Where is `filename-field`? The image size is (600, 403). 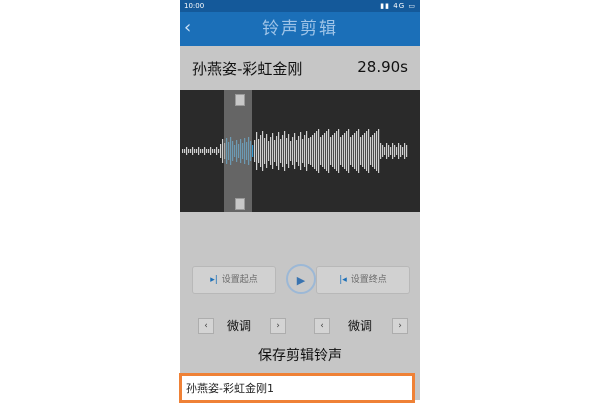
filename-field is located at coordinates (297, 388).